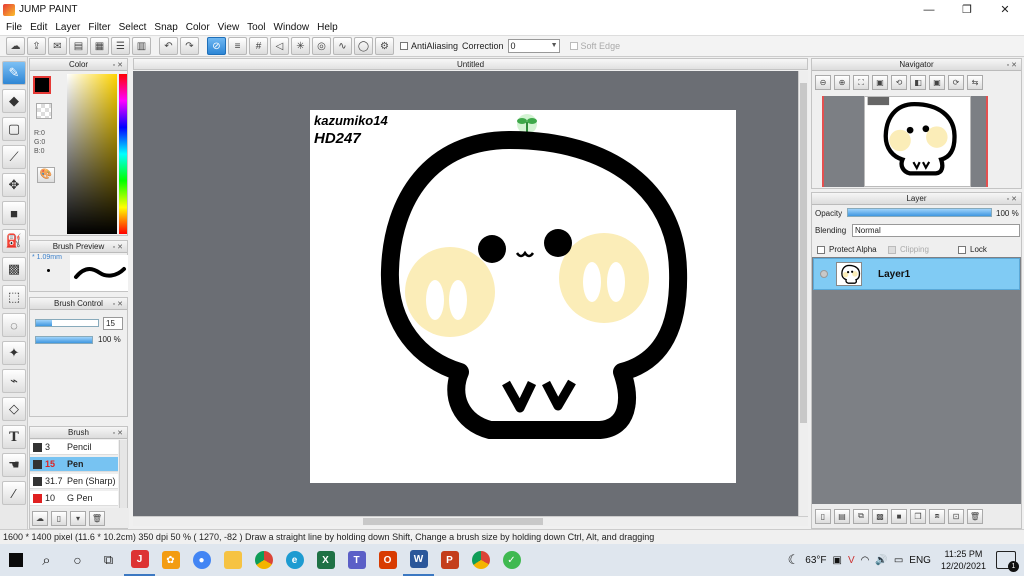  What do you see at coordinates (97, 518) in the screenshot?
I see `delete-brush-icon: 🗑` at bounding box center [97, 518].